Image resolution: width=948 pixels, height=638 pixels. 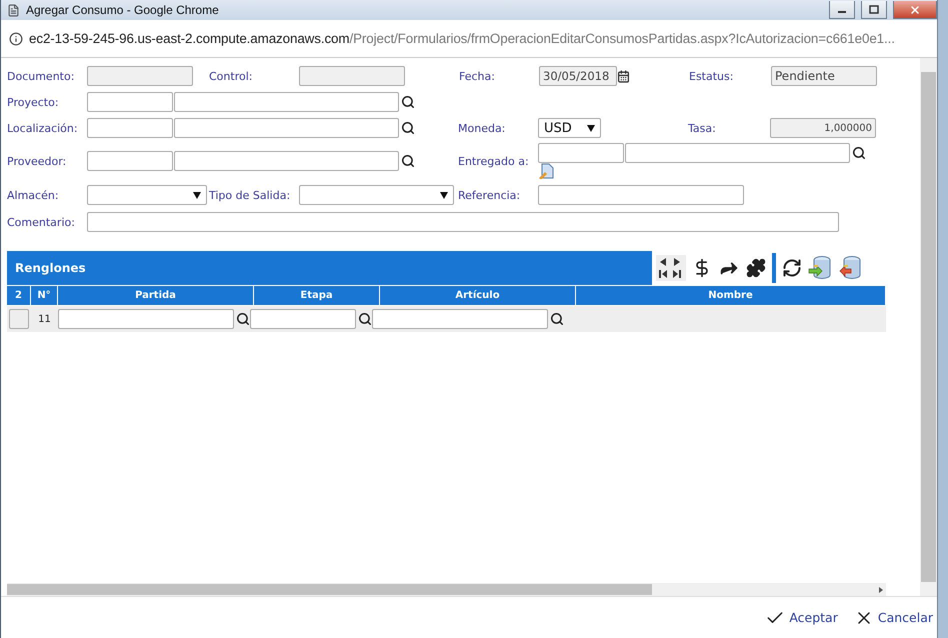 What do you see at coordinates (33, 195) in the screenshot?
I see `field-label: Almacén:` at bounding box center [33, 195].